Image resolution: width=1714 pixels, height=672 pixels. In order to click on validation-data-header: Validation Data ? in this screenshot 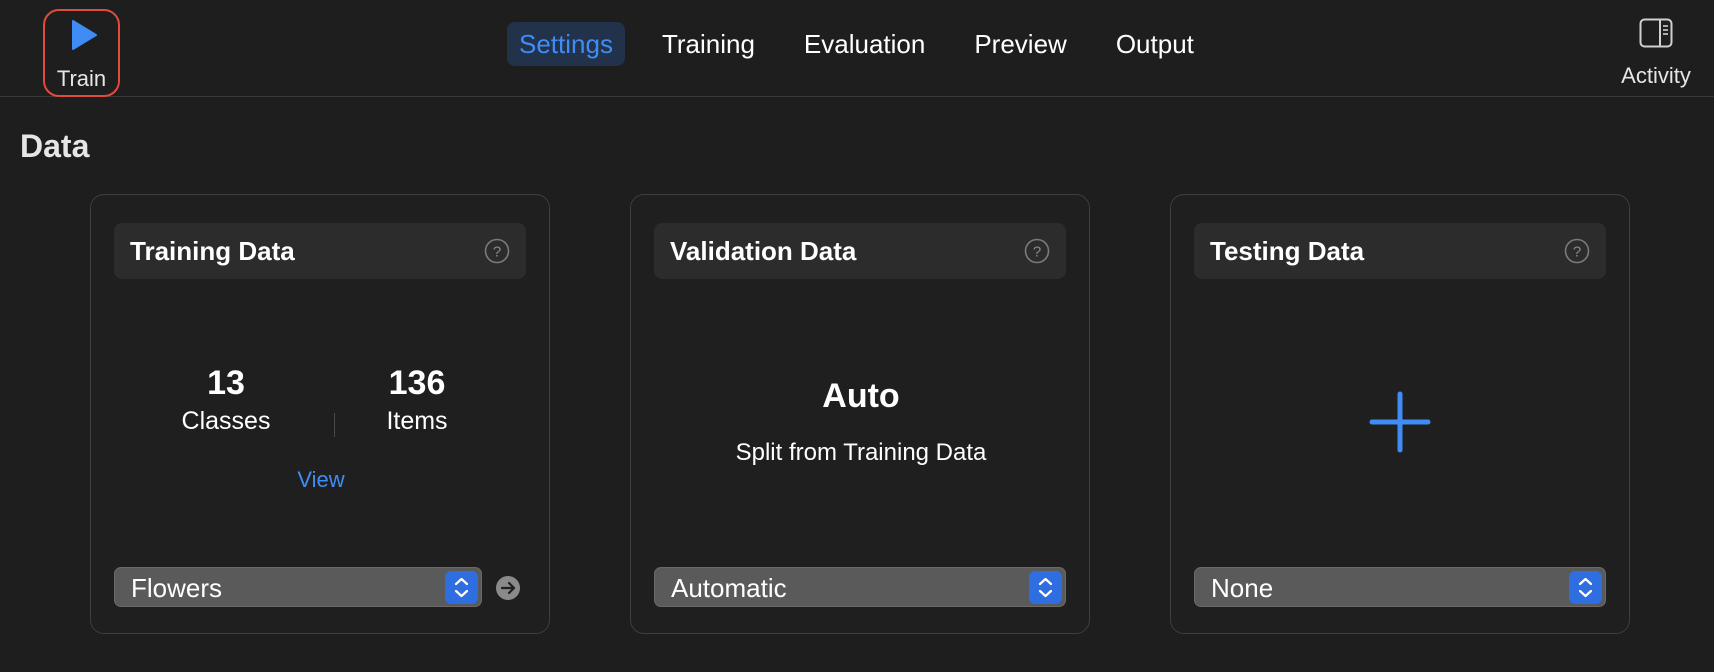, I will do `click(860, 251)`.